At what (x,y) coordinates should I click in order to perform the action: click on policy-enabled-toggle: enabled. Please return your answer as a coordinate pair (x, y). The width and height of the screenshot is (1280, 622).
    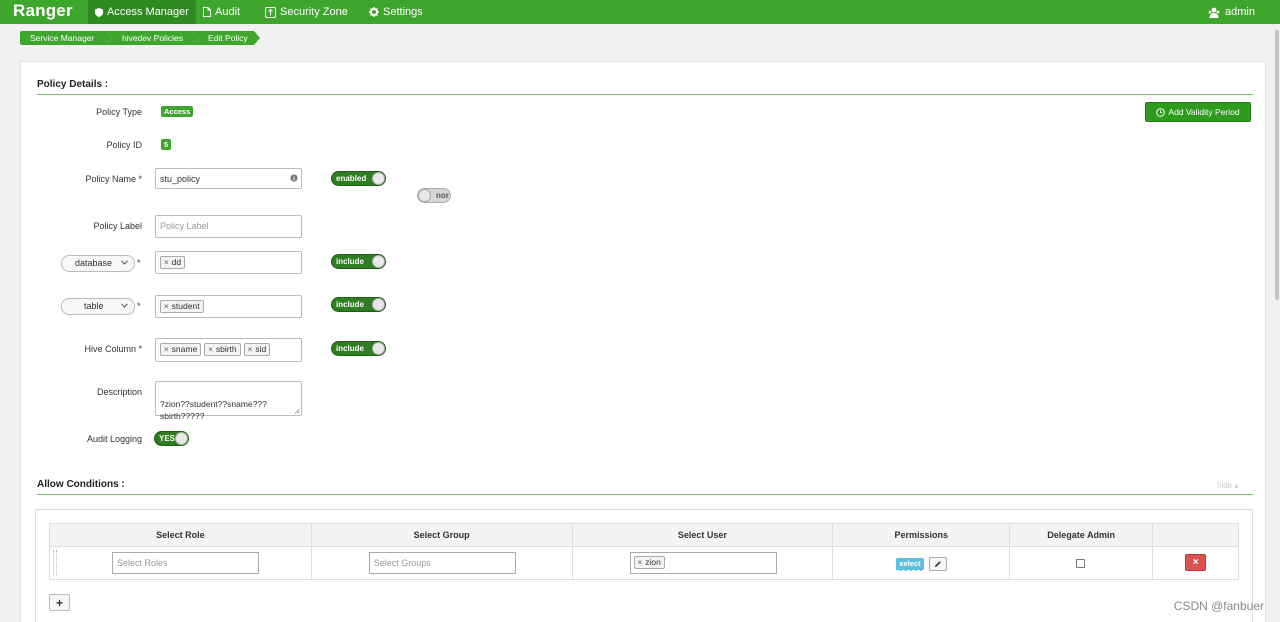
    Looking at the image, I should click on (358, 178).